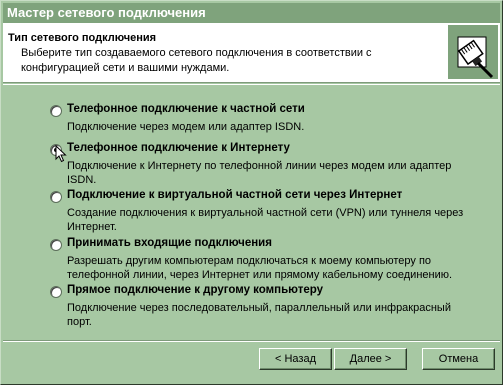  I want to click on mouse-cursor-icon, so click(61, 154).